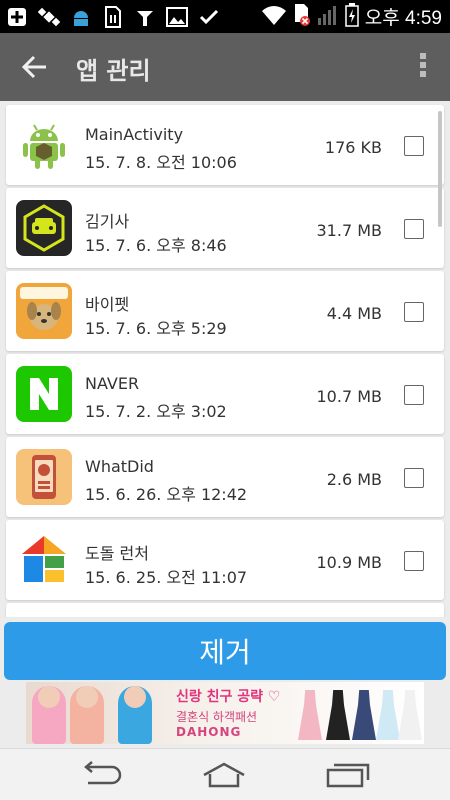 The image size is (450, 800). What do you see at coordinates (156, 411) in the screenshot?
I see `app-date: 15. 7. 2. 오후 3:02` at bounding box center [156, 411].